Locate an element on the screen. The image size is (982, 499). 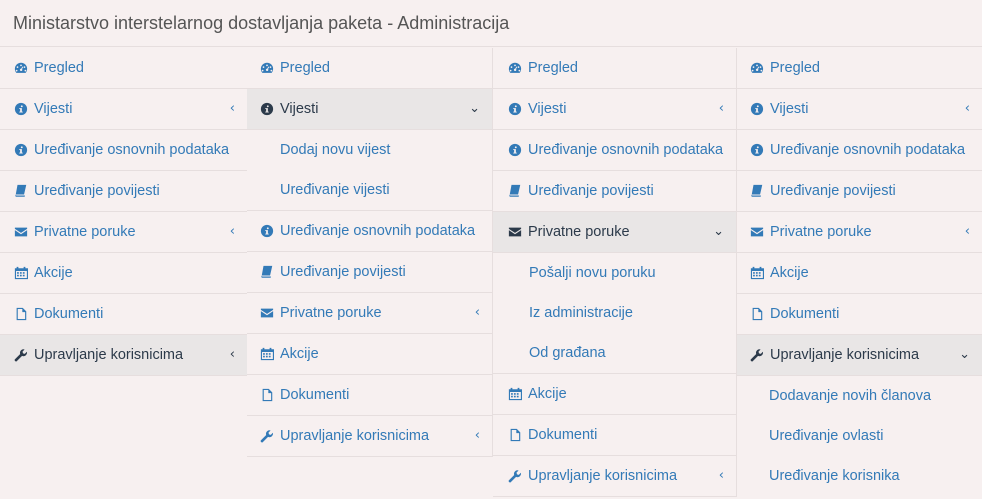
submenu-item-od-gradana: Od građana is located at coordinates (614, 353).